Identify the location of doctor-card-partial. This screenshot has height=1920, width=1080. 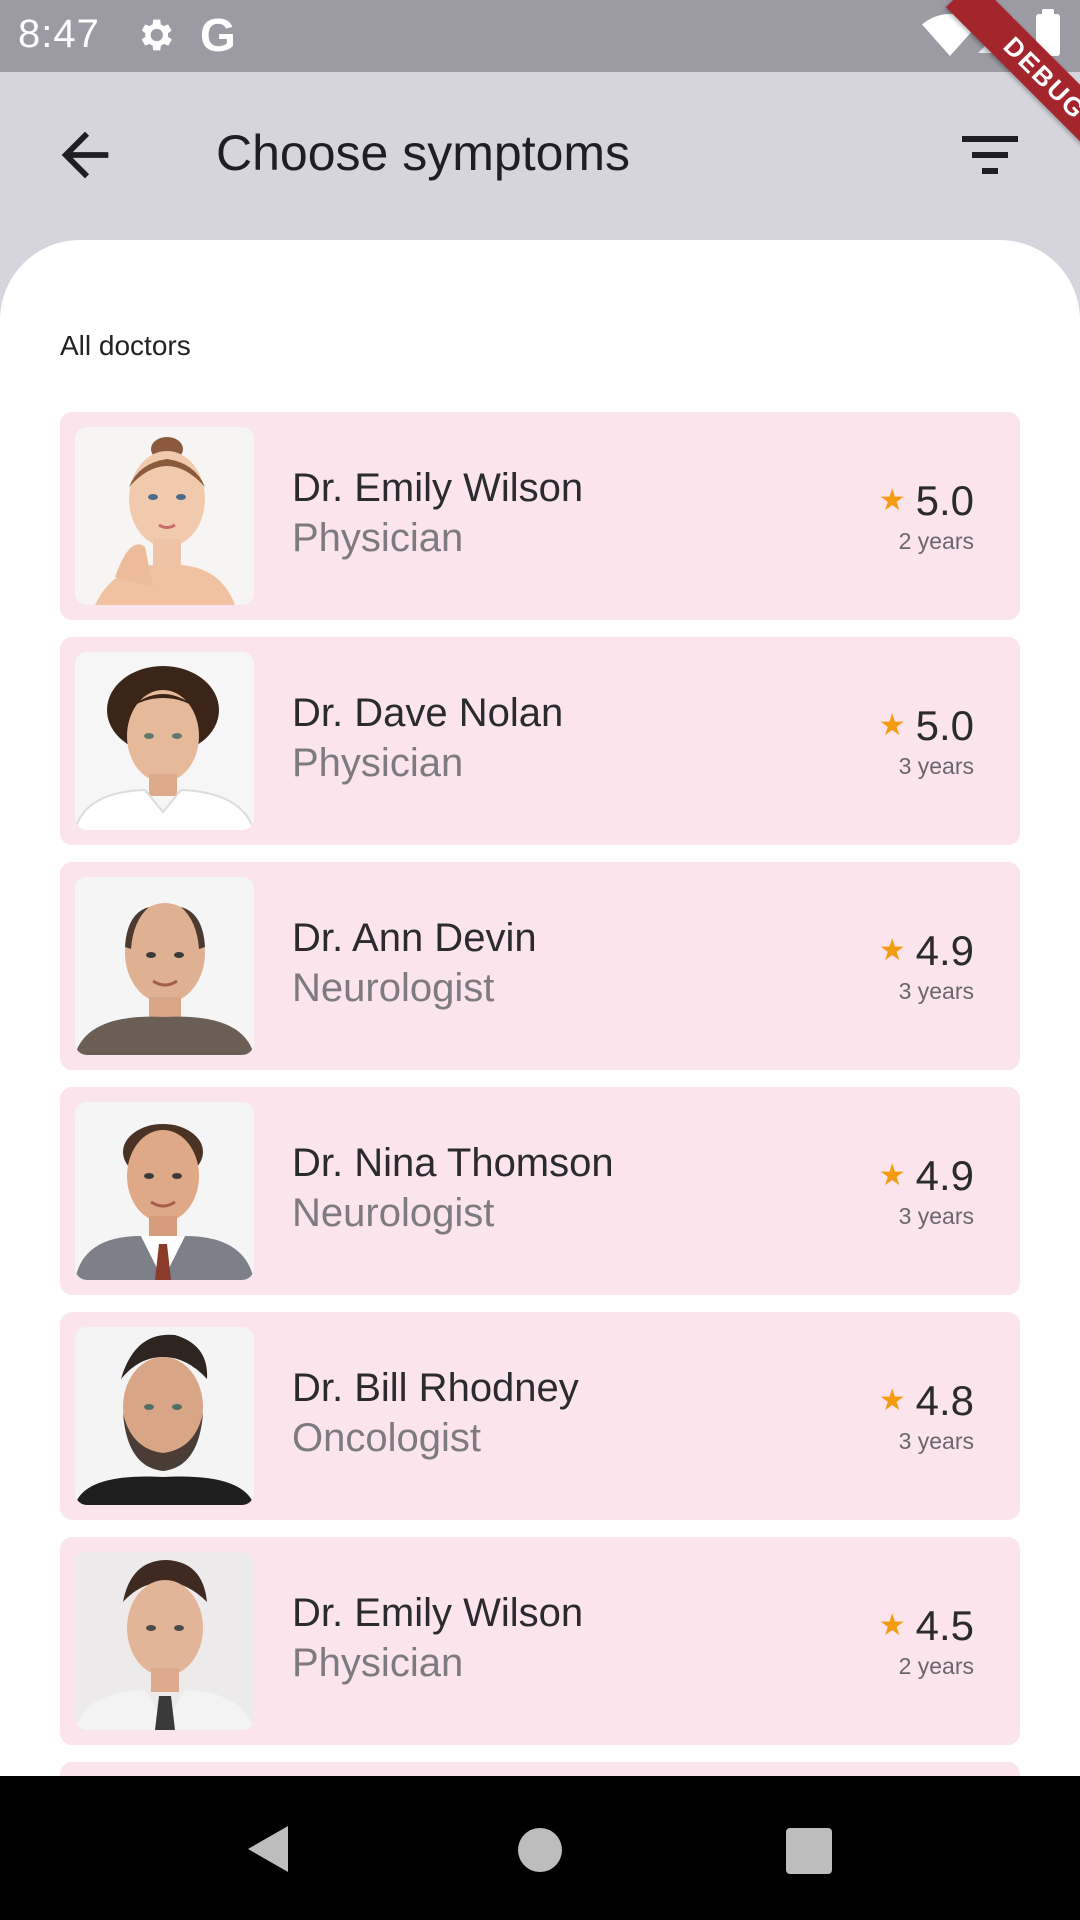
(540, 1769).